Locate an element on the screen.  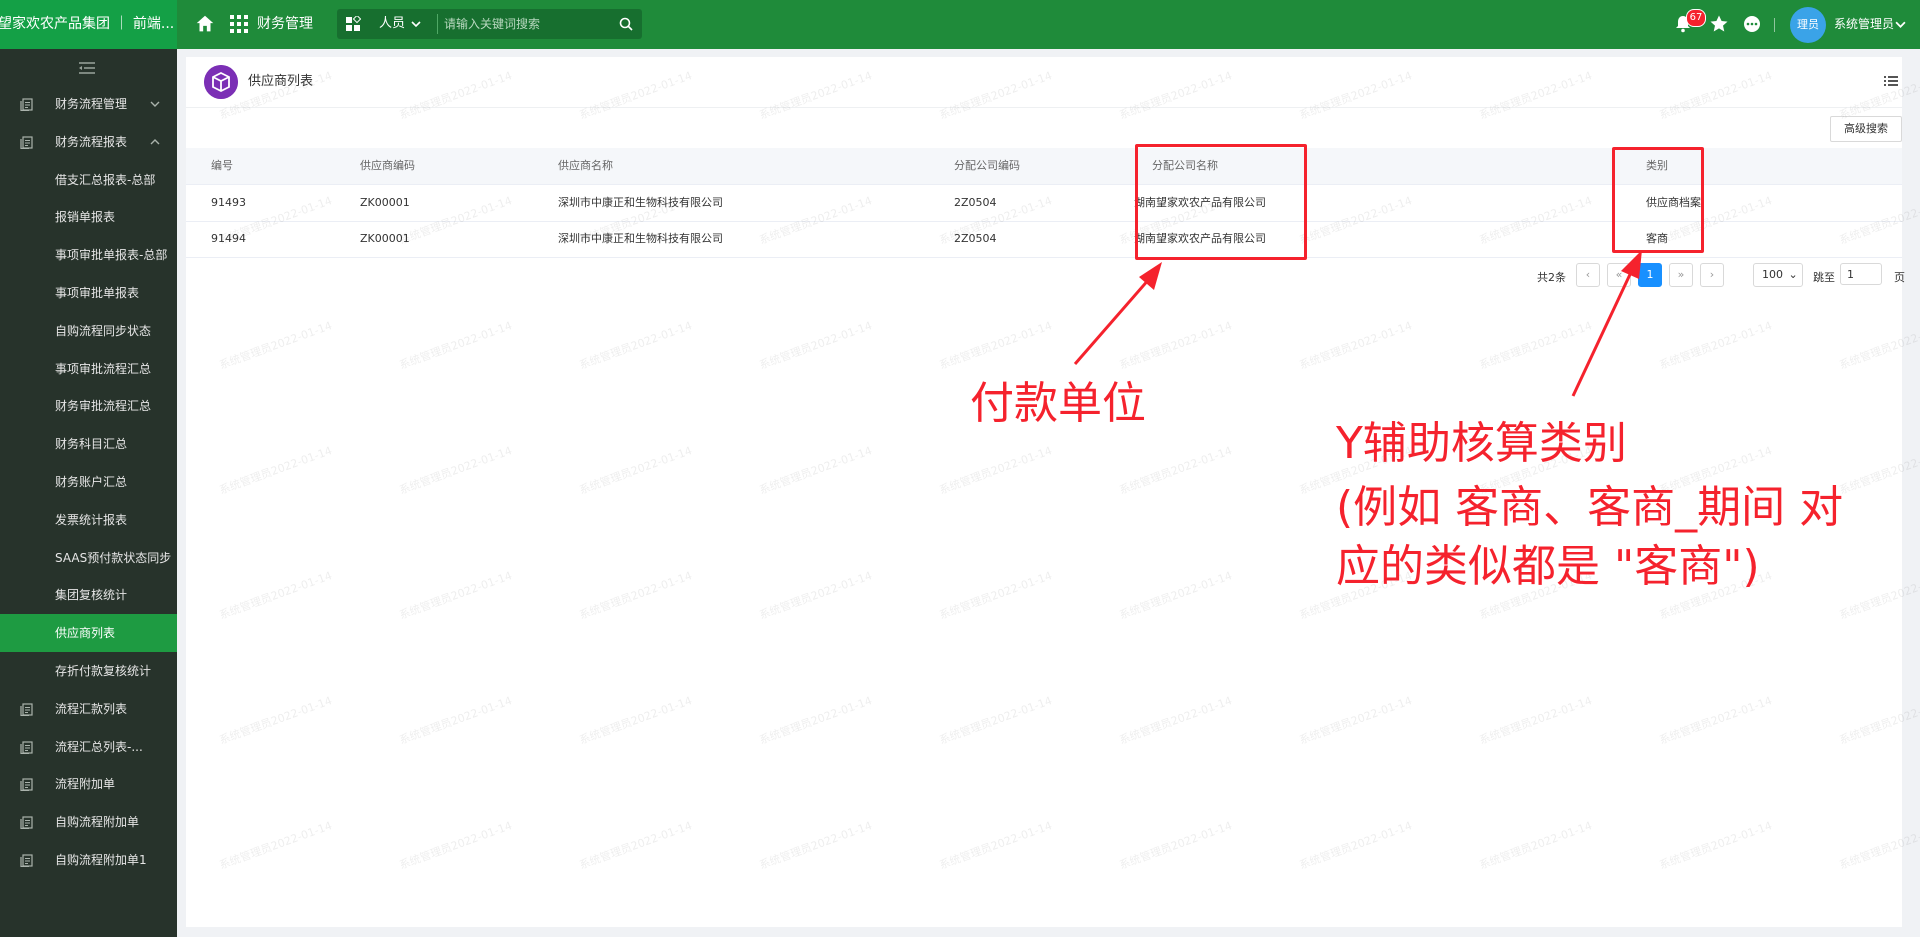
advanced-search-button: 高级搜索 is located at coordinates (1866, 129).